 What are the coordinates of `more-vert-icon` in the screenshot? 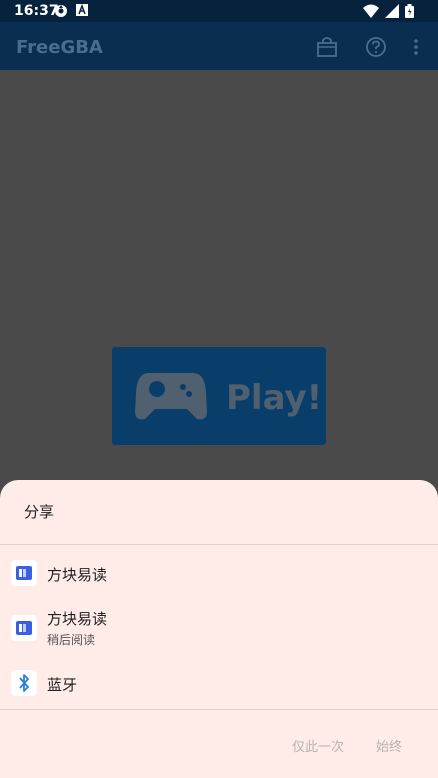 It's located at (416, 47).